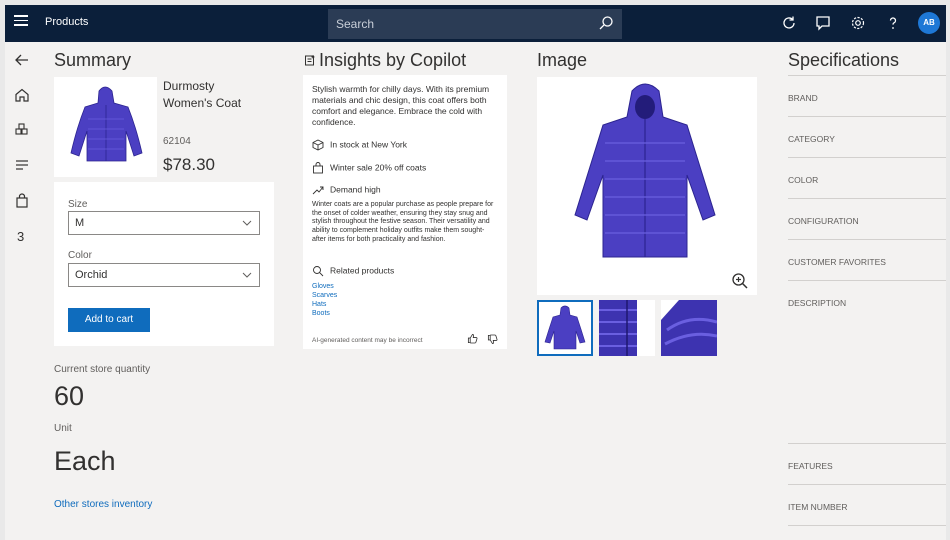 This screenshot has width=950, height=540. I want to click on list-icon, so click(22, 165).